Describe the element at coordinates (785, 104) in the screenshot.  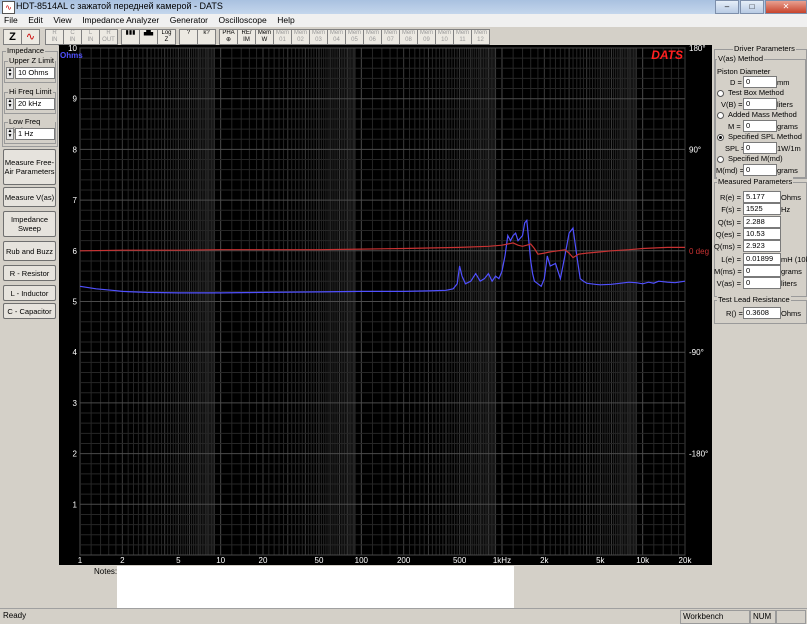
I see `vb-unit: liters` at that location.